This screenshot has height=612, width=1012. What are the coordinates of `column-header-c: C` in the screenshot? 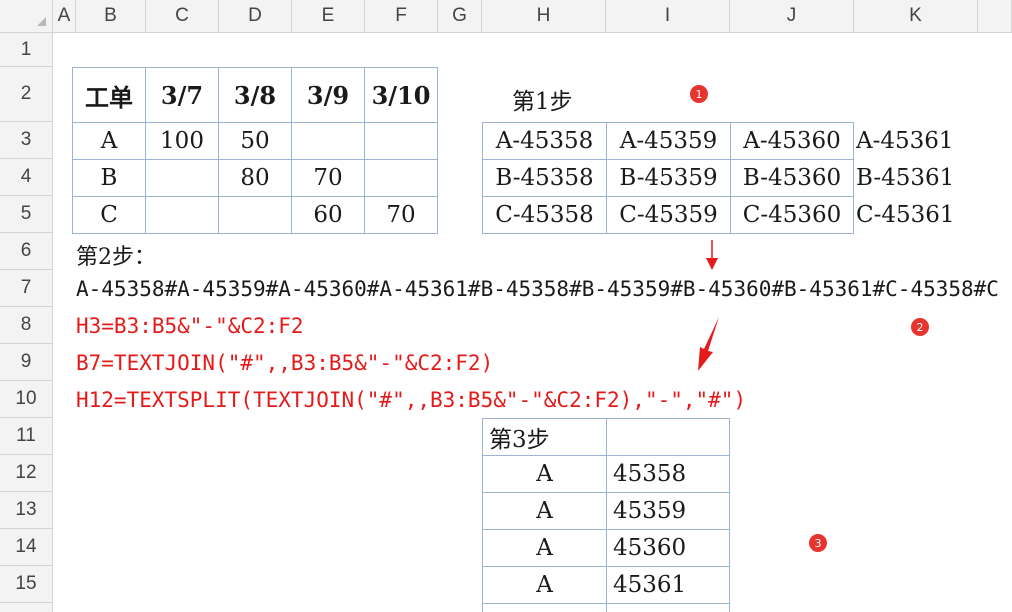 It's located at (182, 16).